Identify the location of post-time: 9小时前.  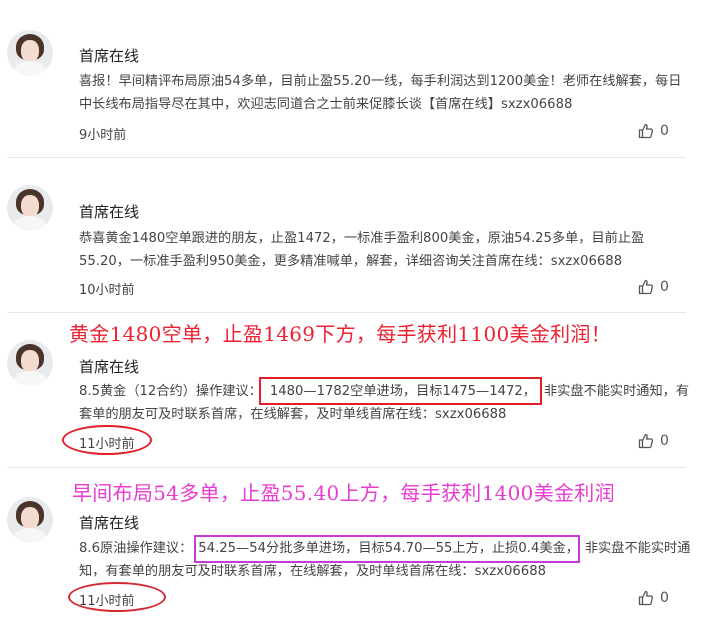
(103, 135).